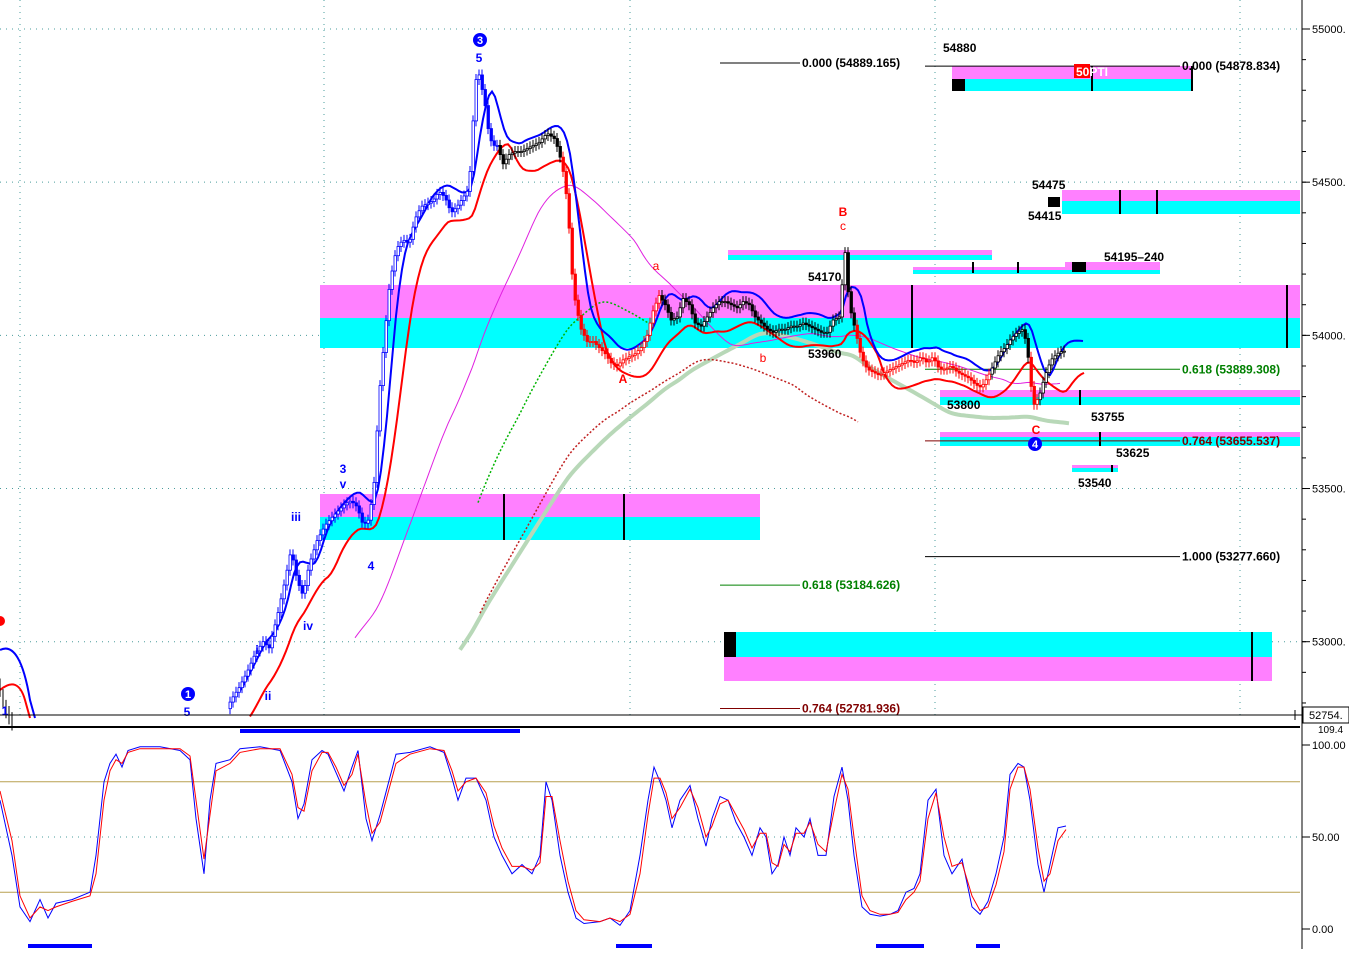  Describe the element at coordinates (343, 484) in the screenshot. I see `wave-label-blue: v` at that location.